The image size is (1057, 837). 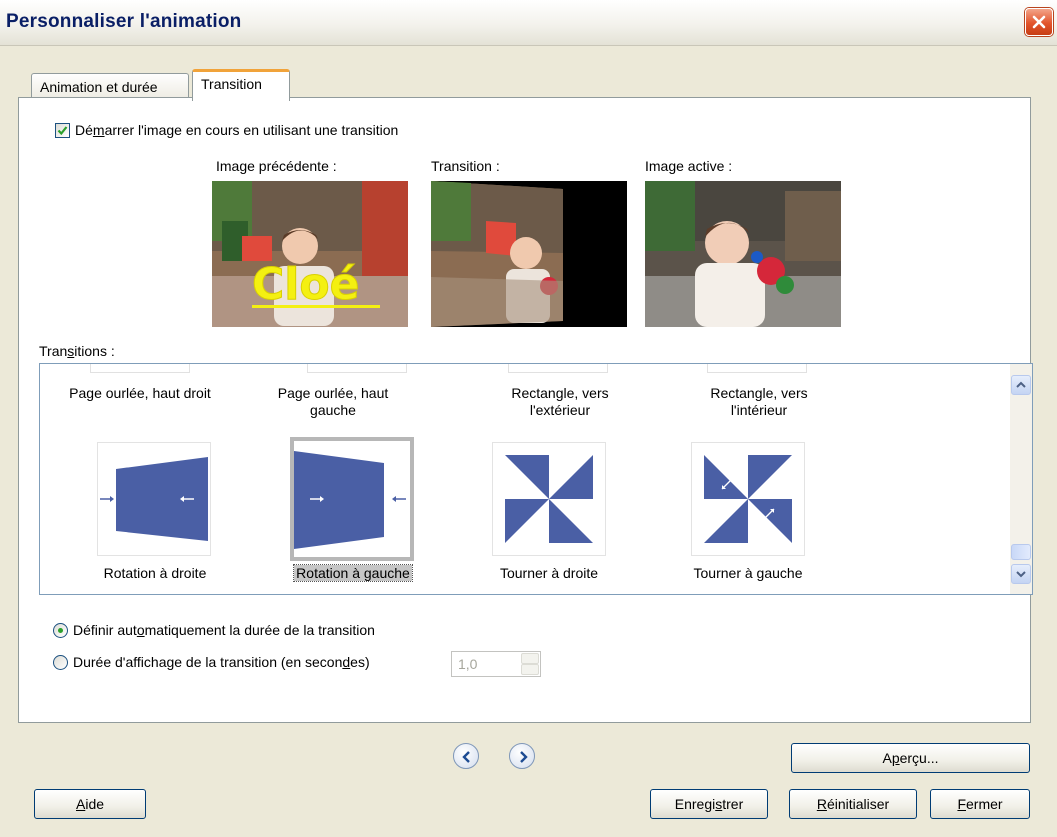 I want to click on auto-duration-radio, so click(x=60, y=630).